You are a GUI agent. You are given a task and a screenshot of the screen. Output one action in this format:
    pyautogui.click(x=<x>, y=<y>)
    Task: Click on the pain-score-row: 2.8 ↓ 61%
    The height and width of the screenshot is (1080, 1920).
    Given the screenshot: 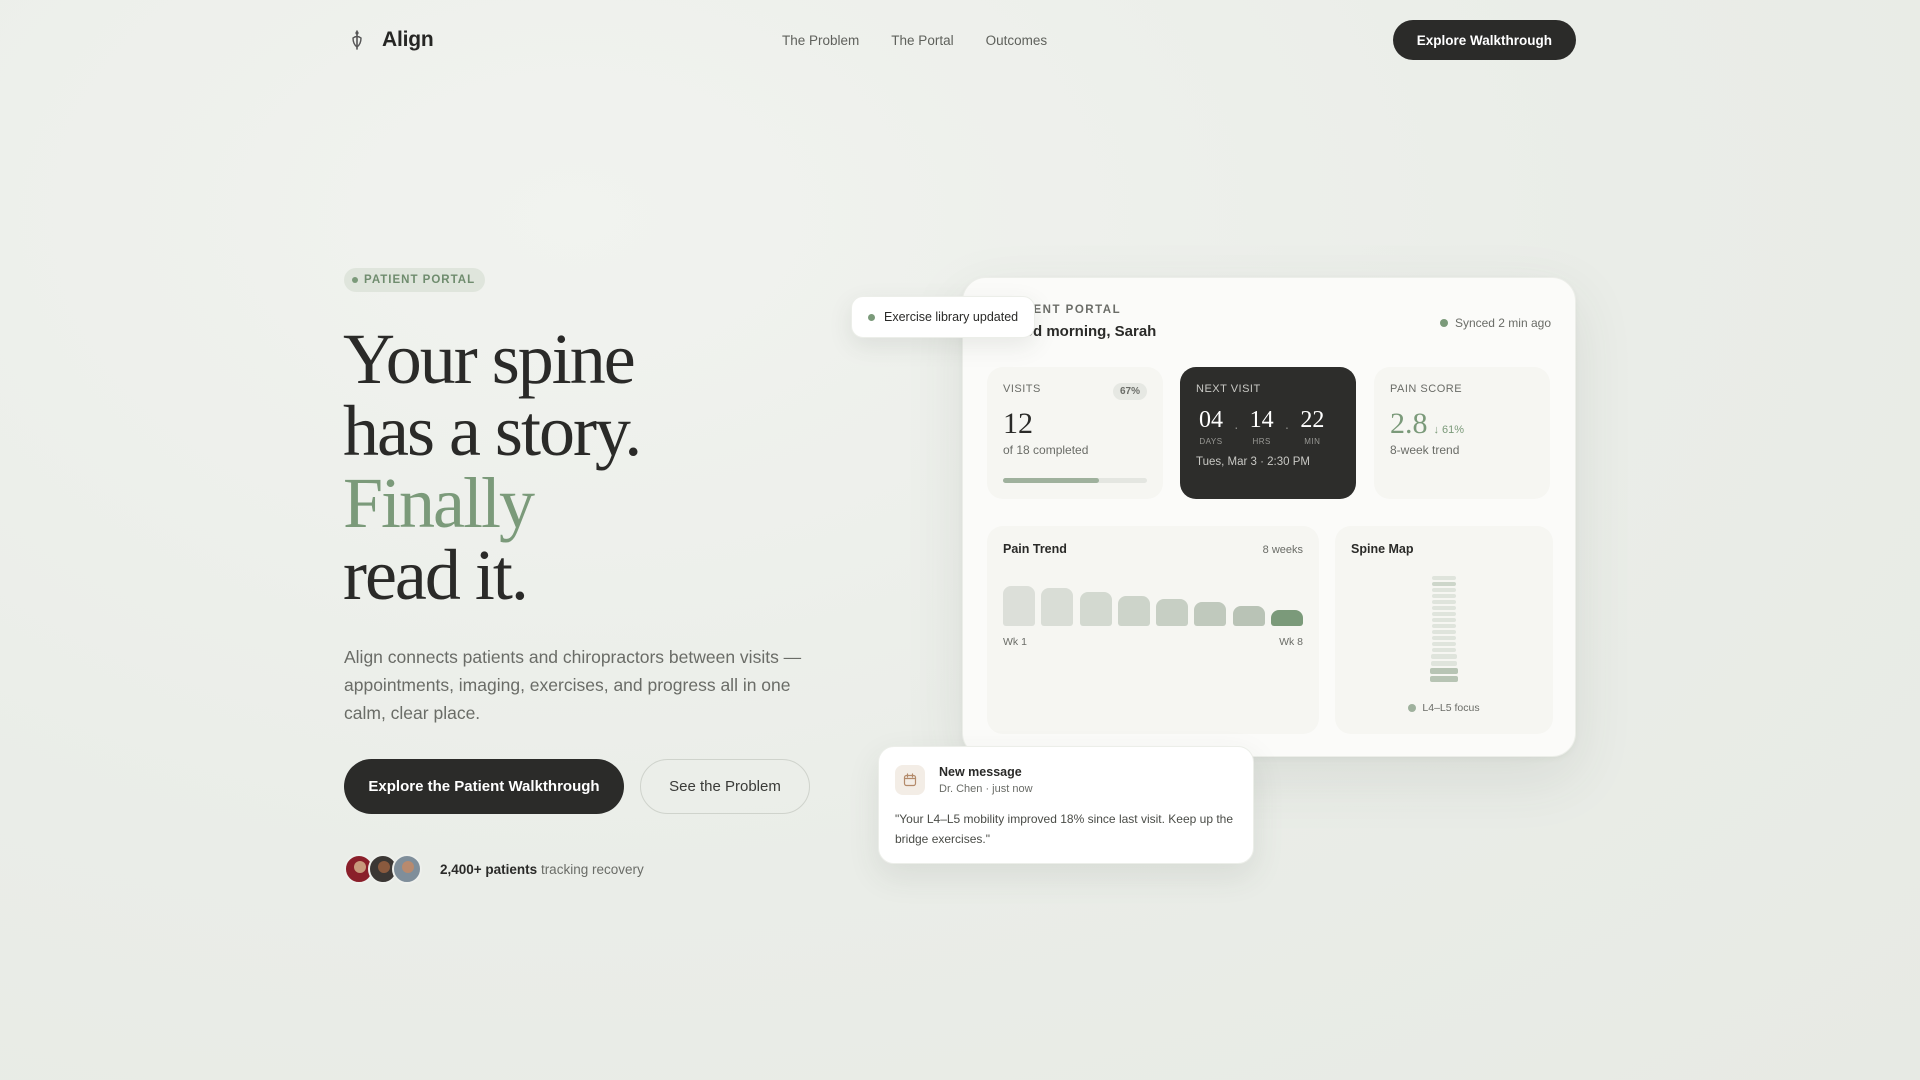 What is the action you would take?
    pyautogui.click(x=1462, y=424)
    